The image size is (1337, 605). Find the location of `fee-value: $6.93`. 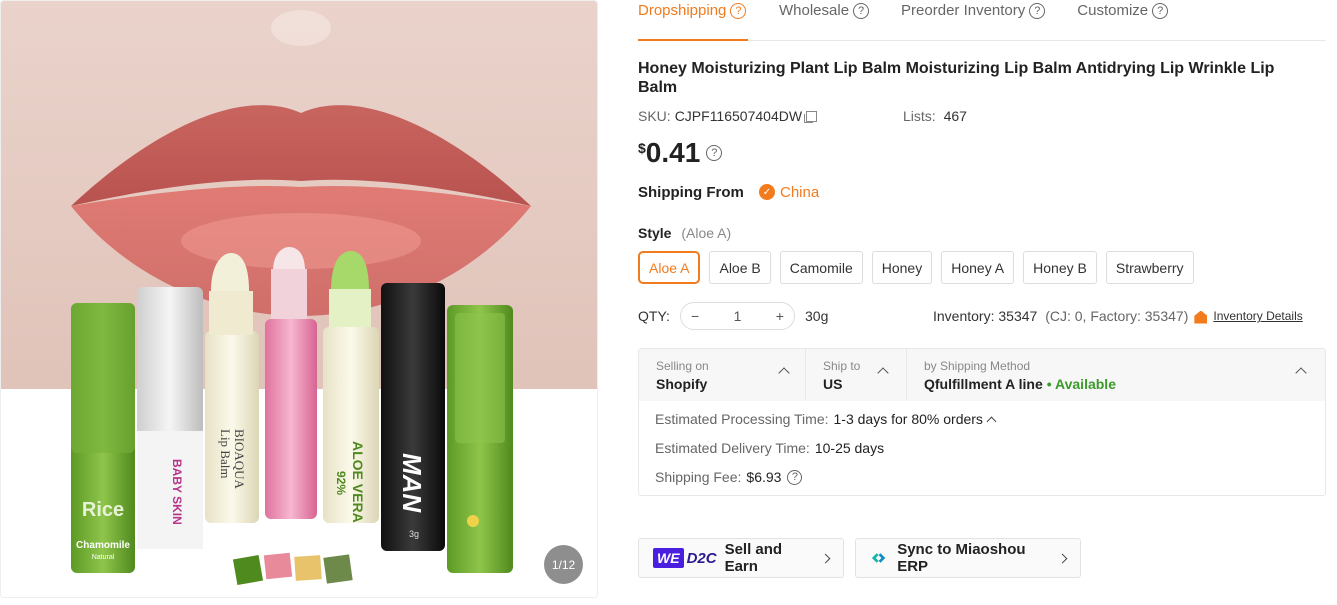

fee-value: $6.93 is located at coordinates (764, 477).